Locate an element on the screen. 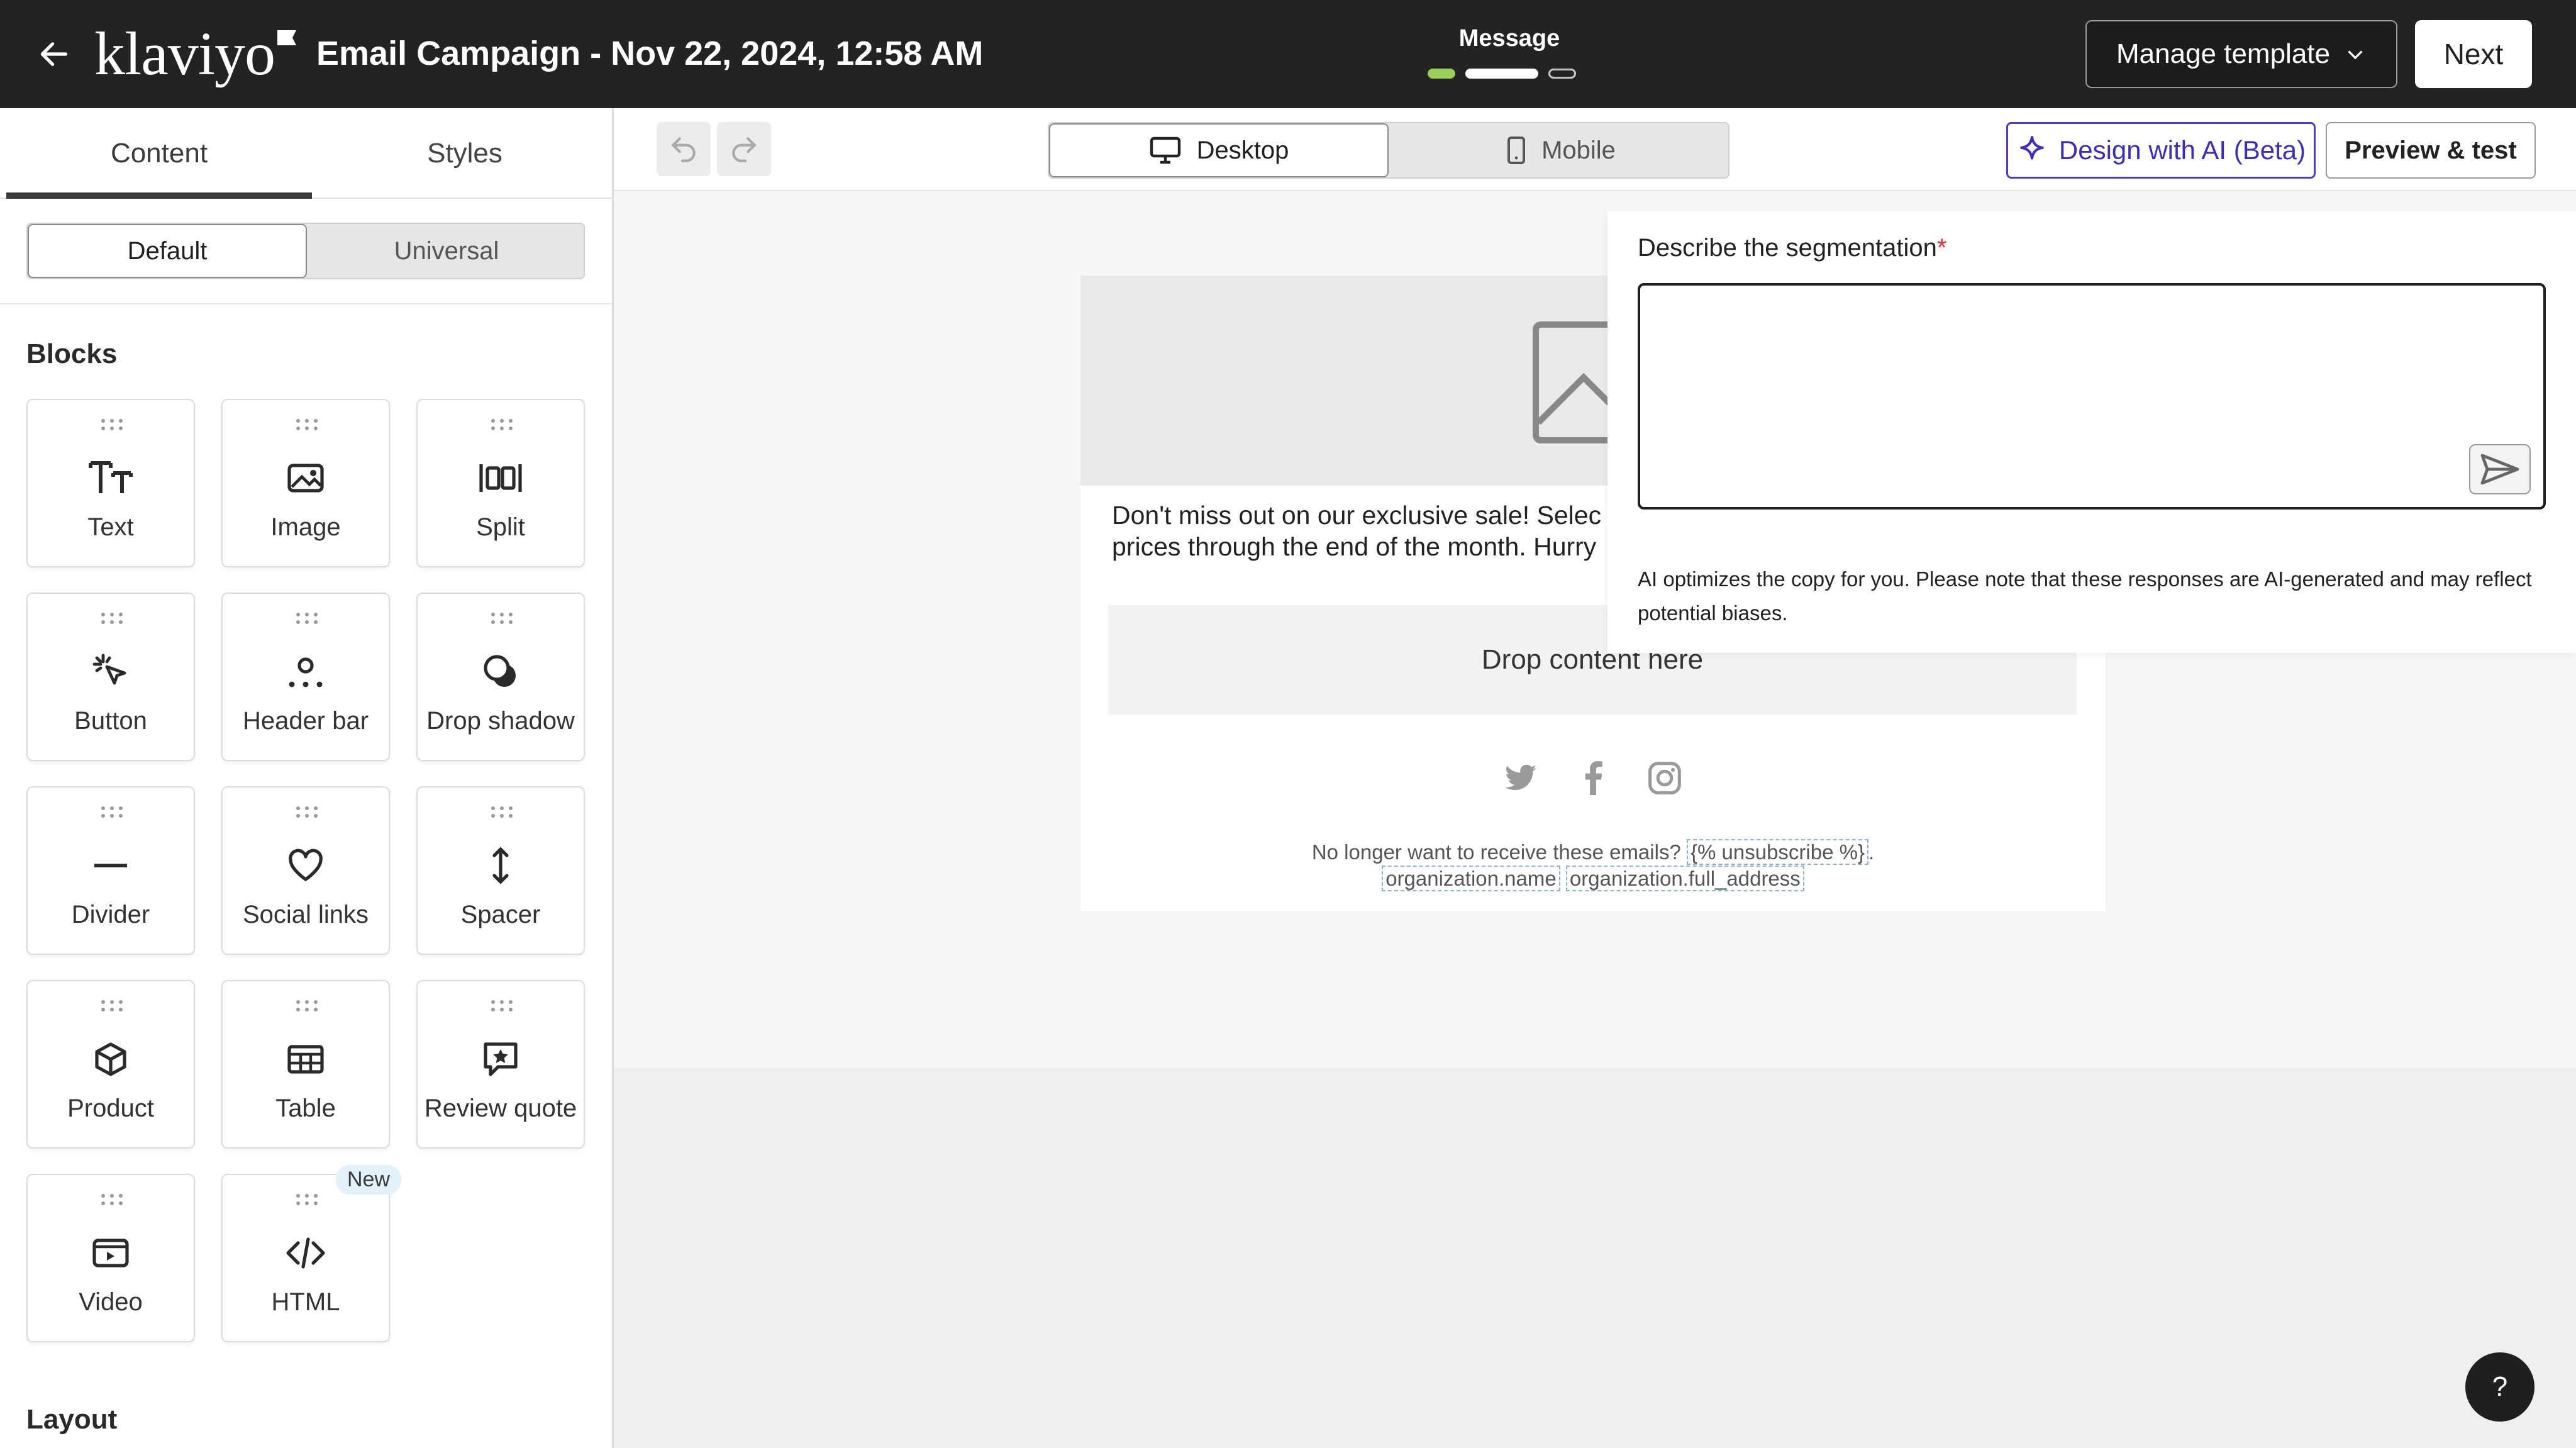 The width and height of the screenshot is (2576, 1448). block-review-quote: Review quote is located at coordinates (500, 1064).